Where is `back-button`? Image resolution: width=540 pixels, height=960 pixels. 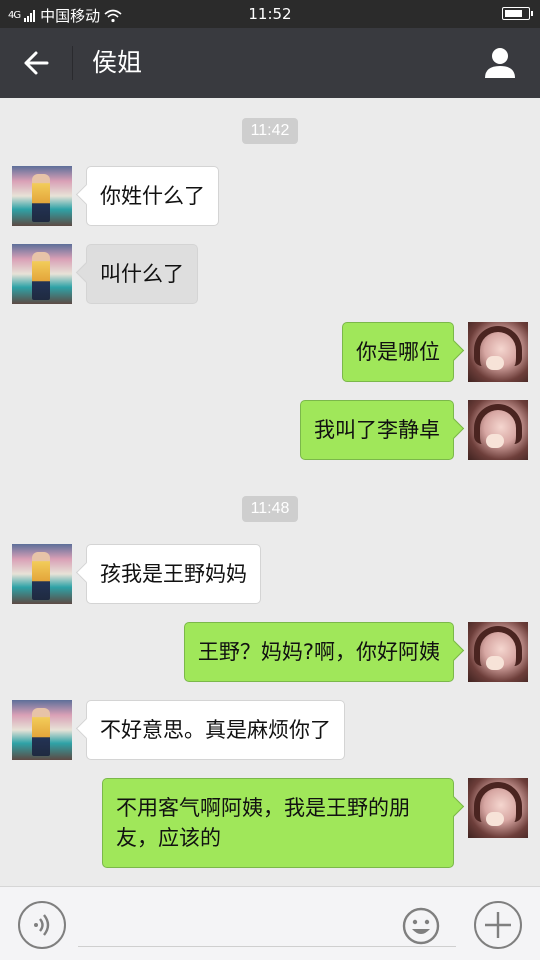
back-button is located at coordinates (36, 63).